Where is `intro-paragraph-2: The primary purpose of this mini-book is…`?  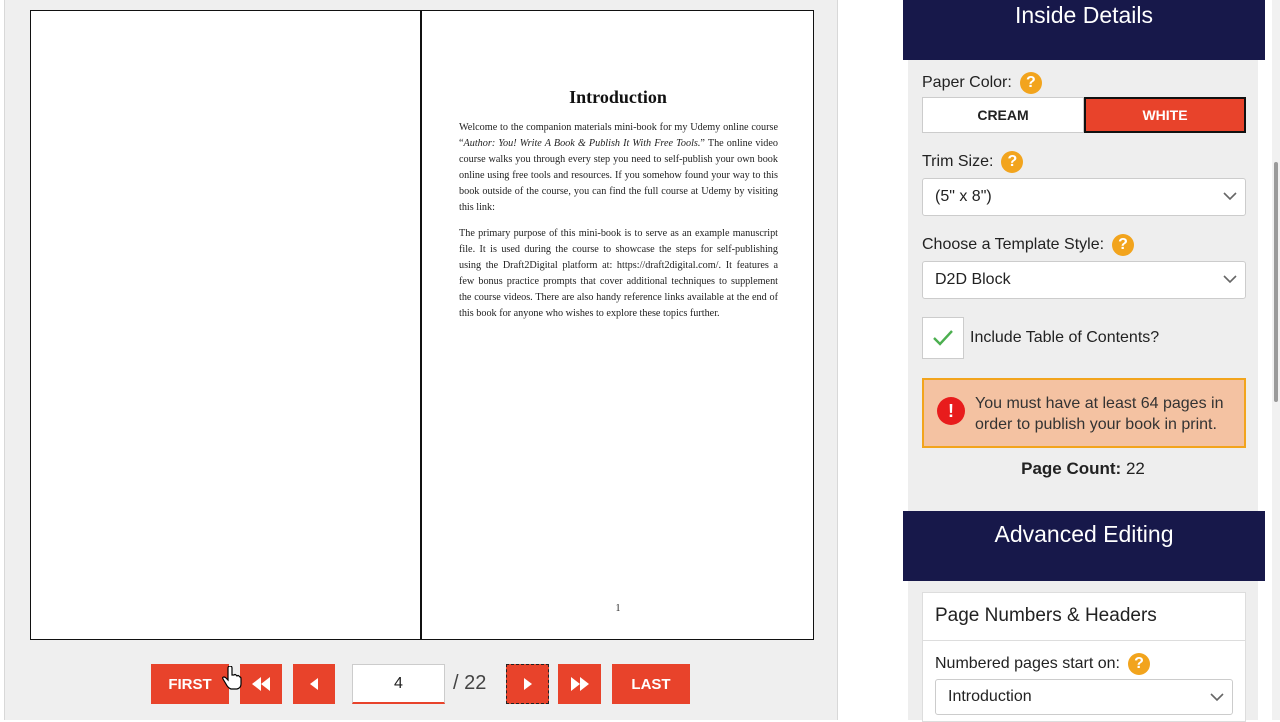
intro-paragraph-2: The primary purpose of this mini-book is… is located at coordinates (618, 273).